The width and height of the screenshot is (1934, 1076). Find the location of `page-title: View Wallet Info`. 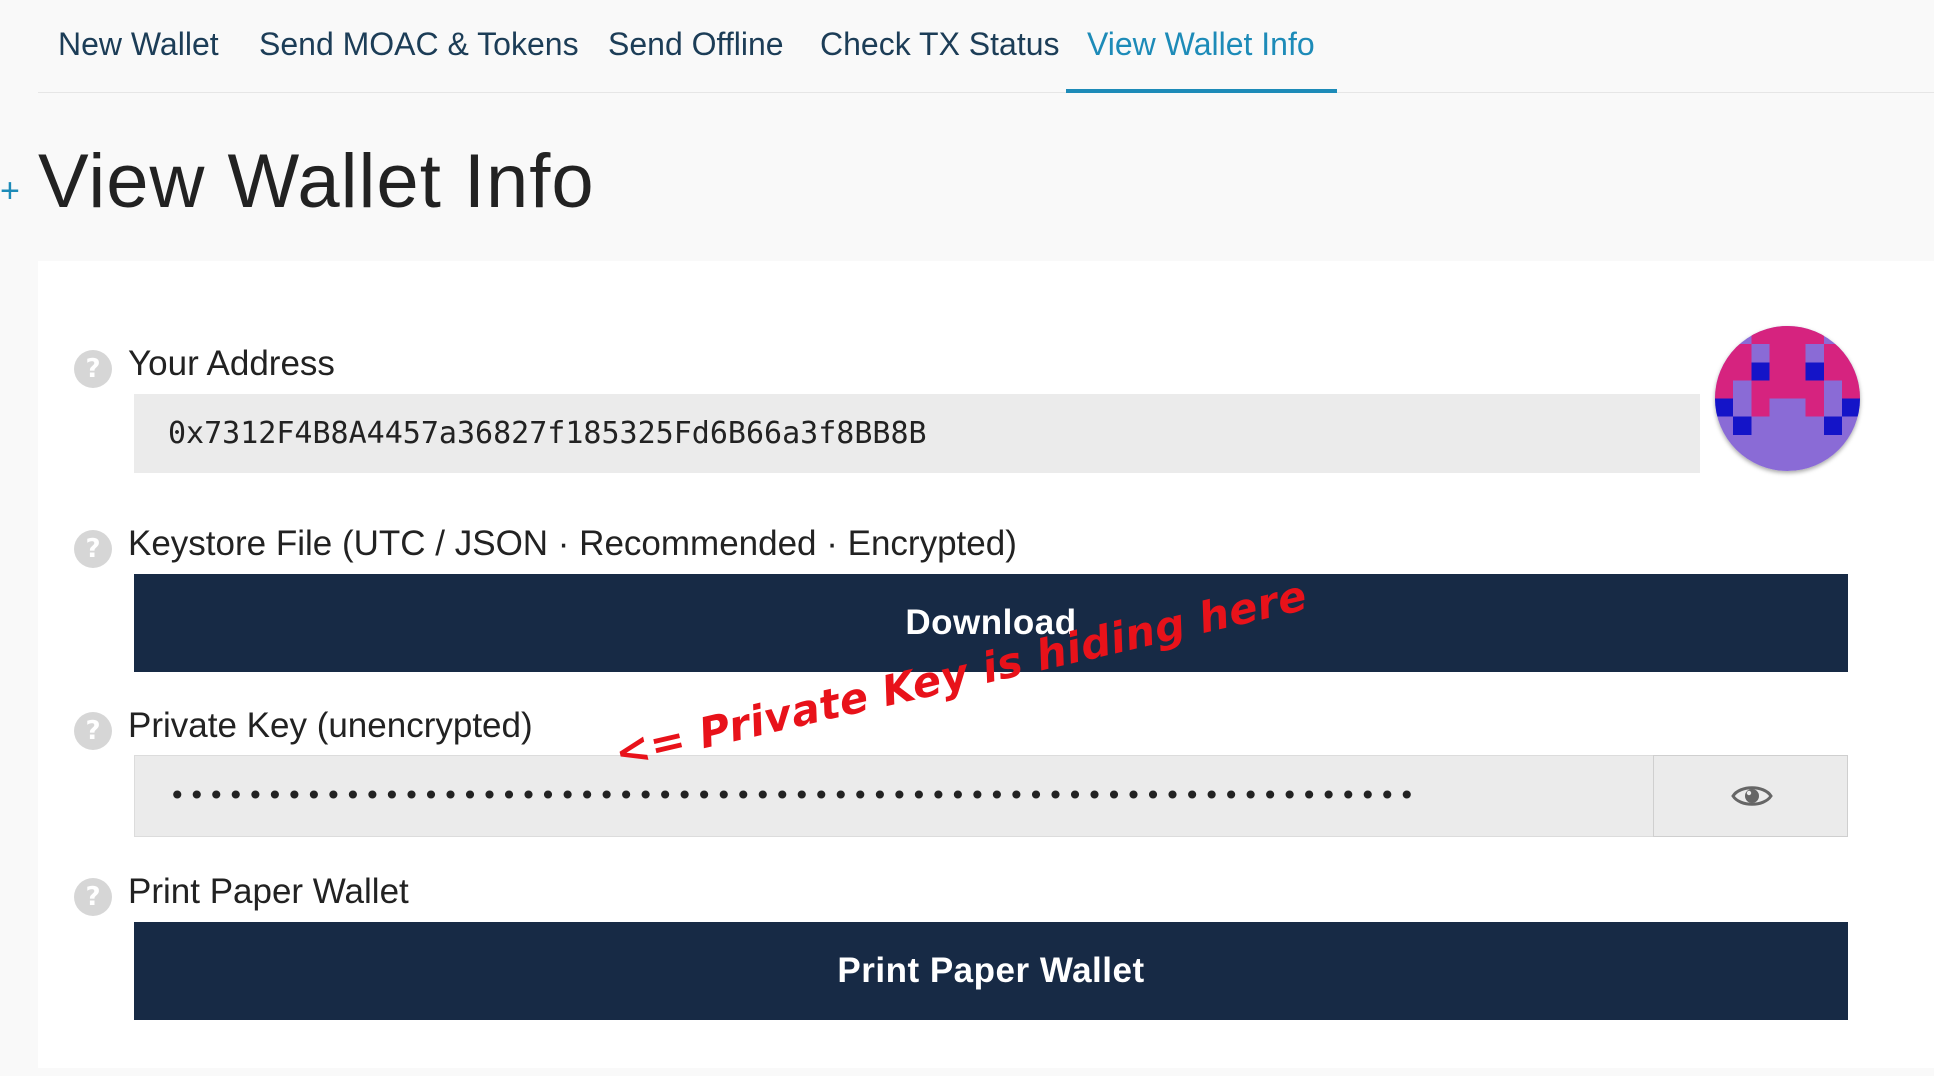

page-title: View Wallet Info is located at coordinates (316, 181).